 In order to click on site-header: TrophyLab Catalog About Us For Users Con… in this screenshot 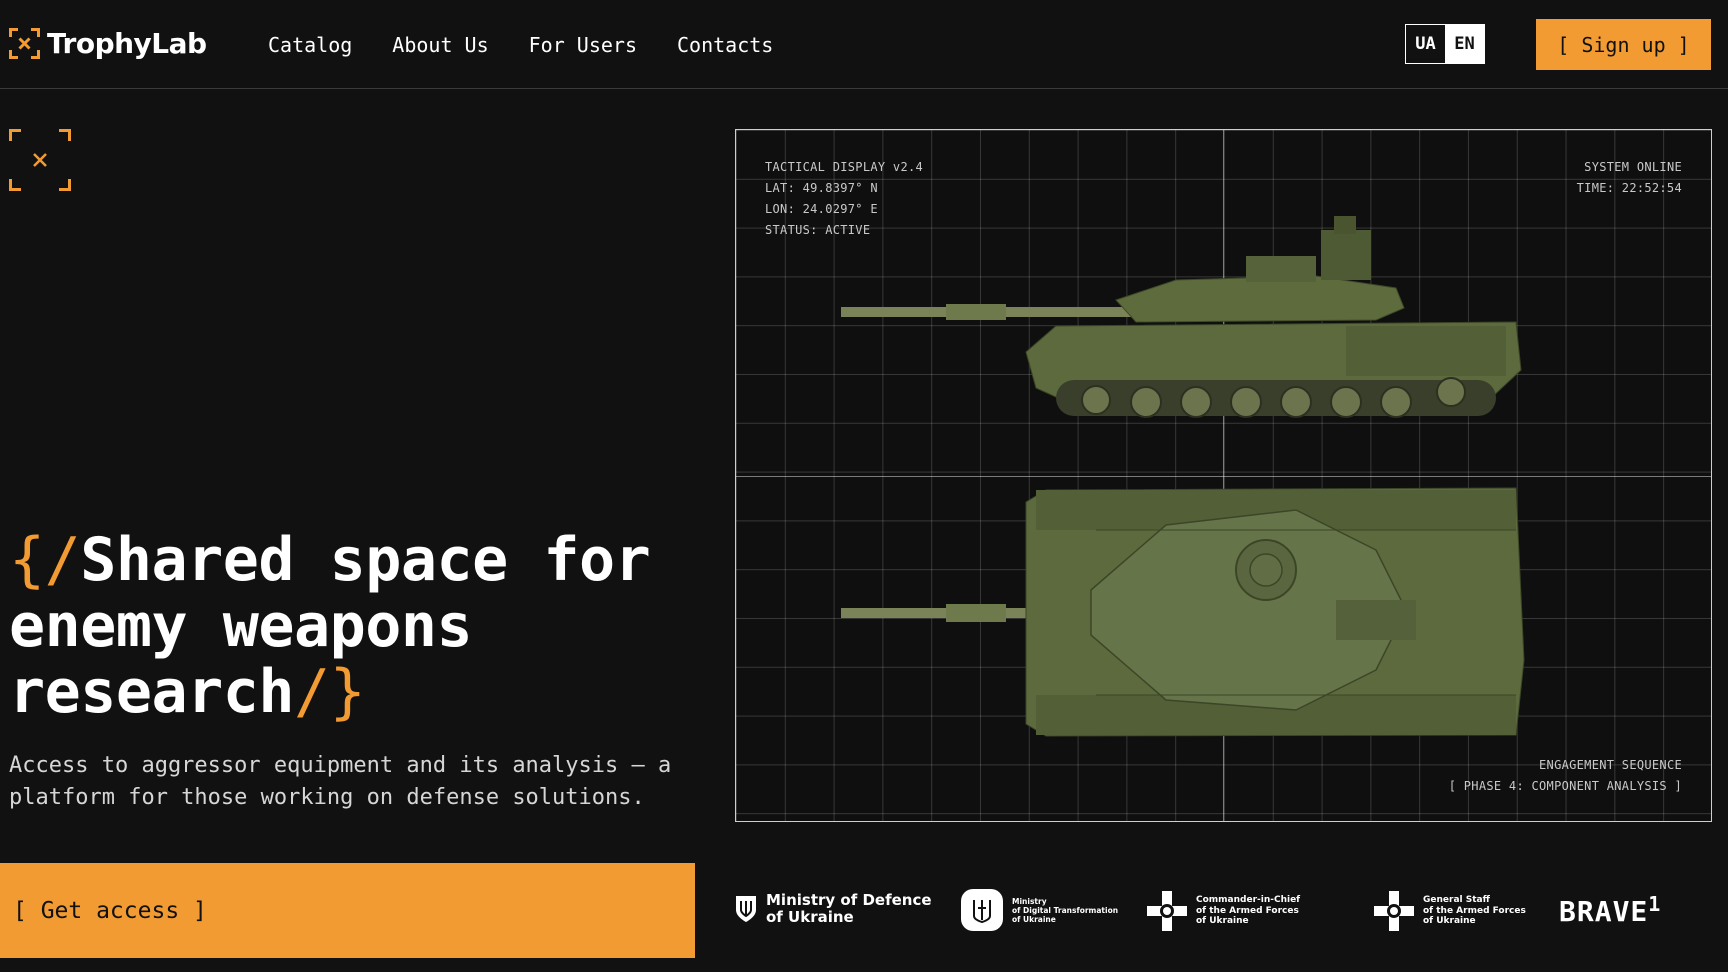, I will do `click(864, 44)`.